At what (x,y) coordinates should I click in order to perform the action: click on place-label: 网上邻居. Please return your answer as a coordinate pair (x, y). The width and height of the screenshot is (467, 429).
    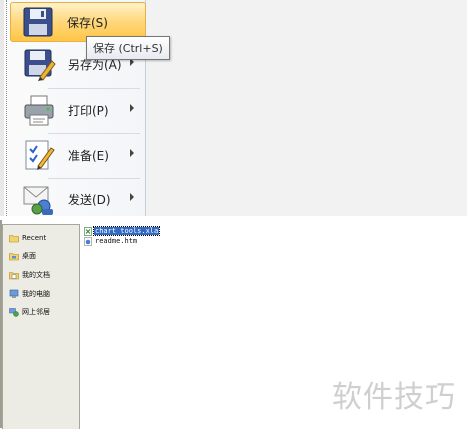
    Looking at the image, I should click on (36, 312).